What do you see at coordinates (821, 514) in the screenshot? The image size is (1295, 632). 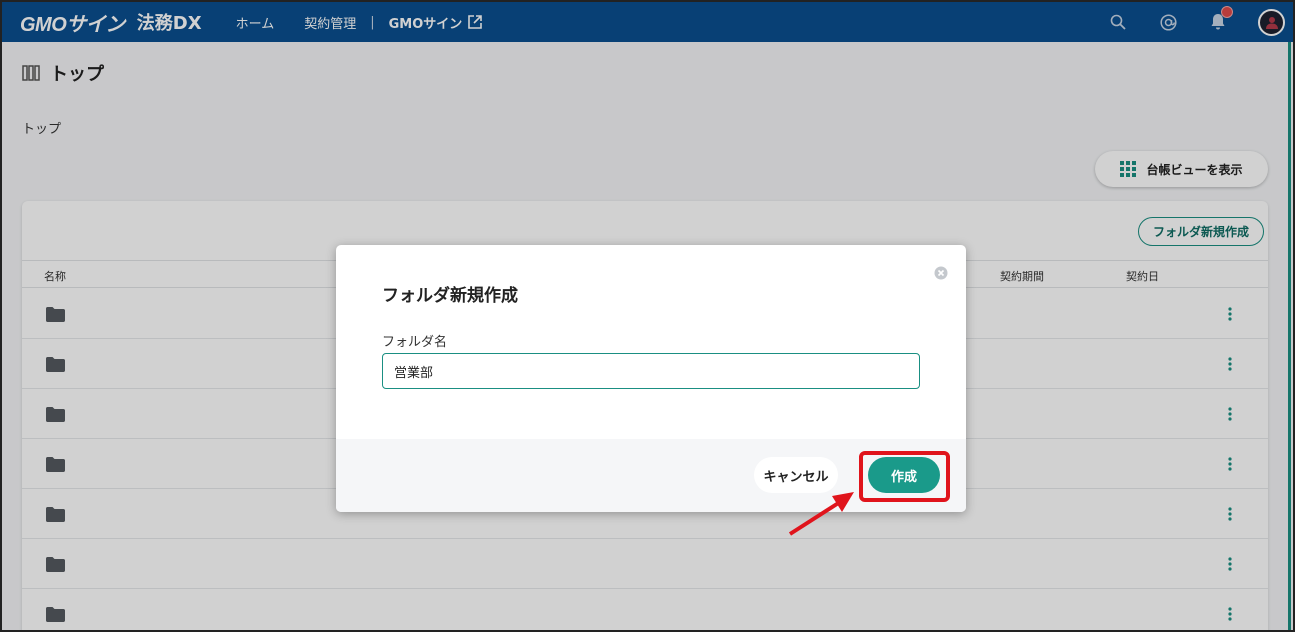 I see `annotation-arrow-icon` at bounding box center [821, 514].